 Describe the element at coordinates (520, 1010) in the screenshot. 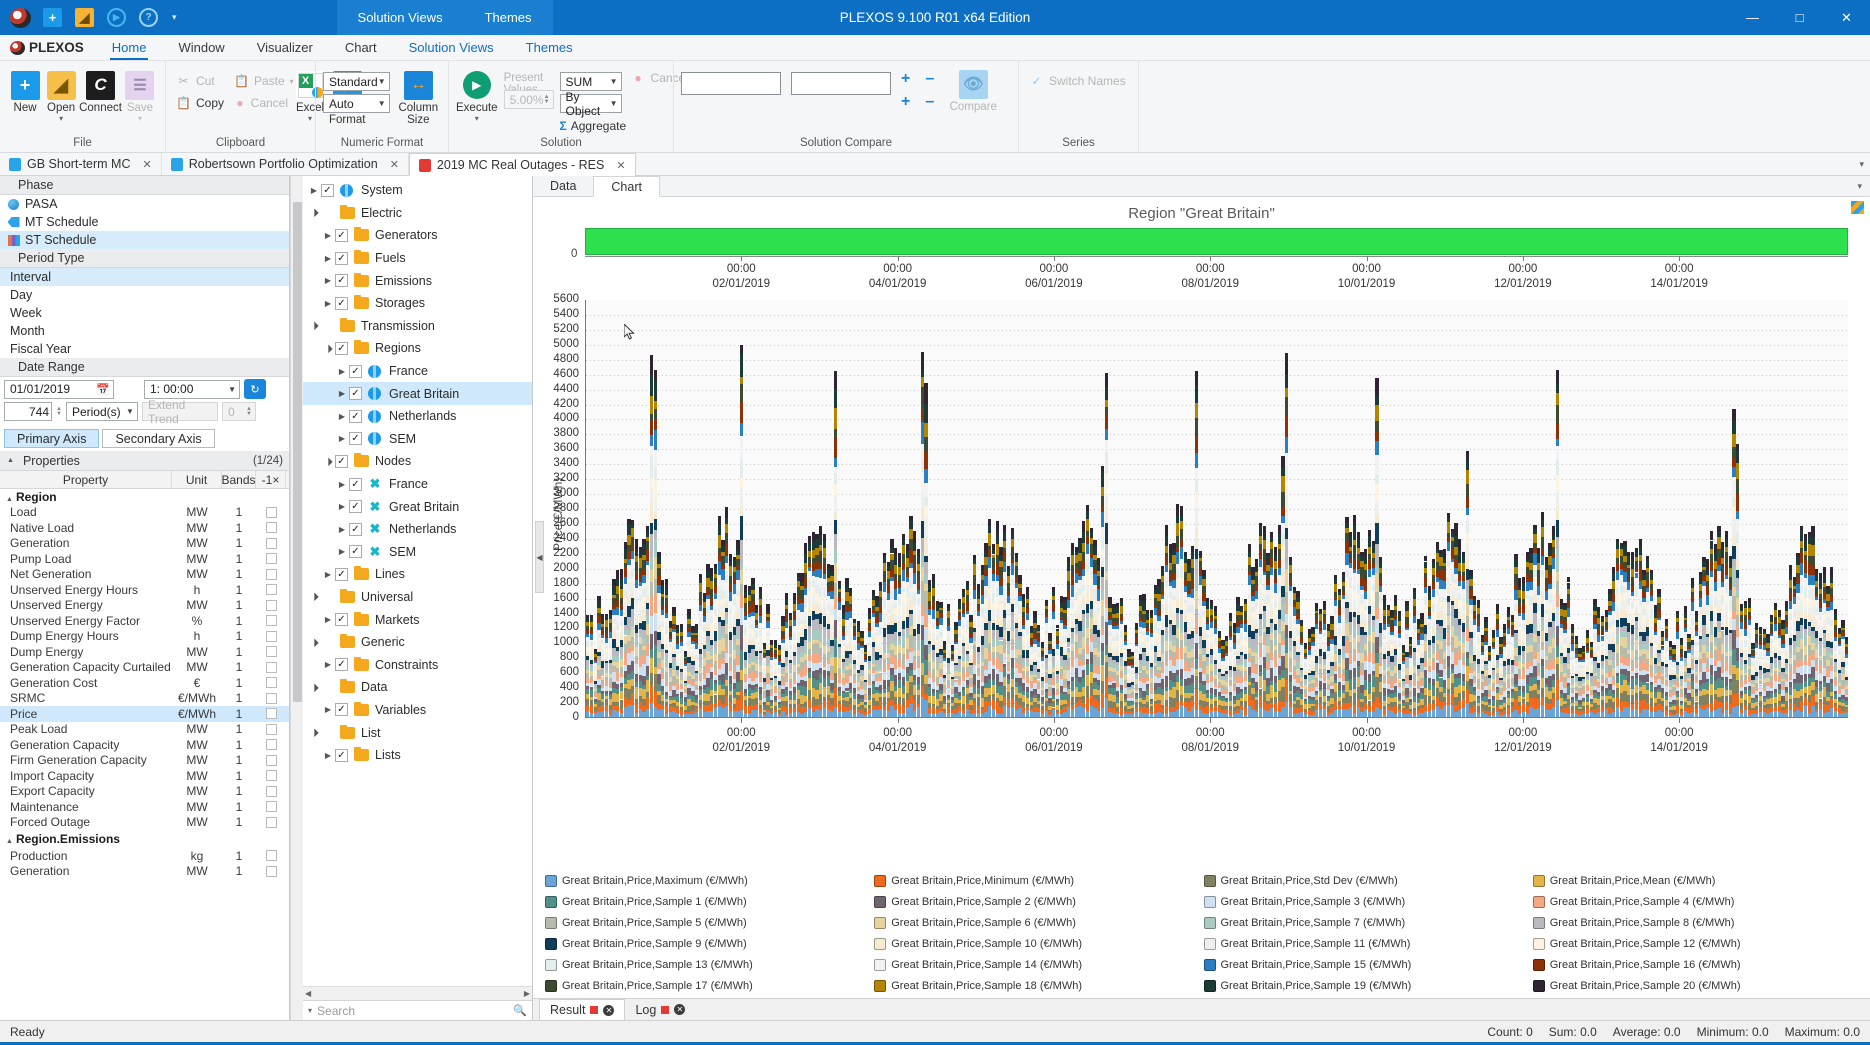

I see `search-icon: 🔍` at that location.